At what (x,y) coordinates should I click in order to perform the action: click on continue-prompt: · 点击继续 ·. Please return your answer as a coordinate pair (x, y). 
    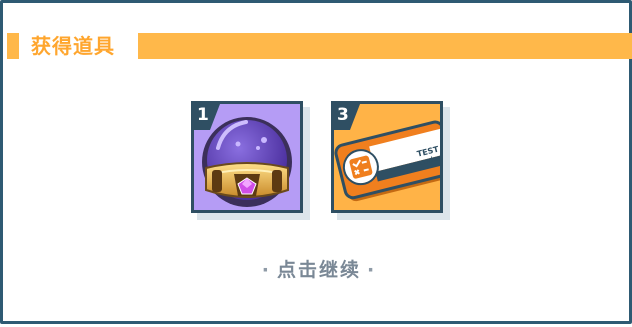
    Looking at the image, I should click on (317, 270).